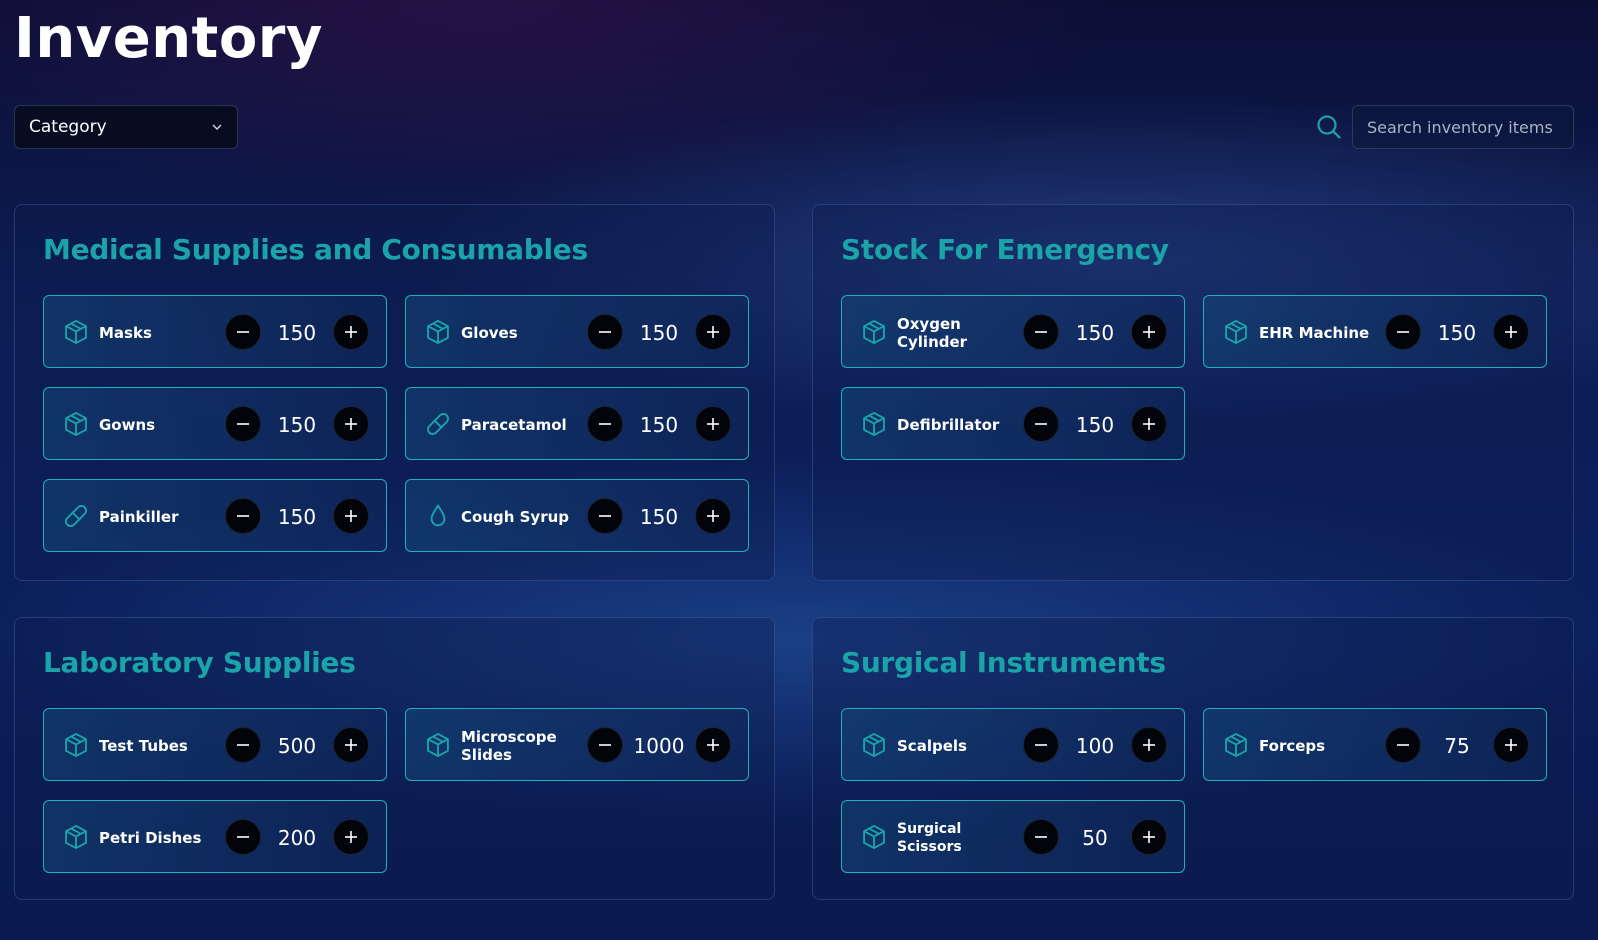 The image size is (1598, 940). What do you see at coordinates (215, 423) in the screenshot?
I see `inventory-item-gowns: Gowns 150` at bounding box center [215, 423].